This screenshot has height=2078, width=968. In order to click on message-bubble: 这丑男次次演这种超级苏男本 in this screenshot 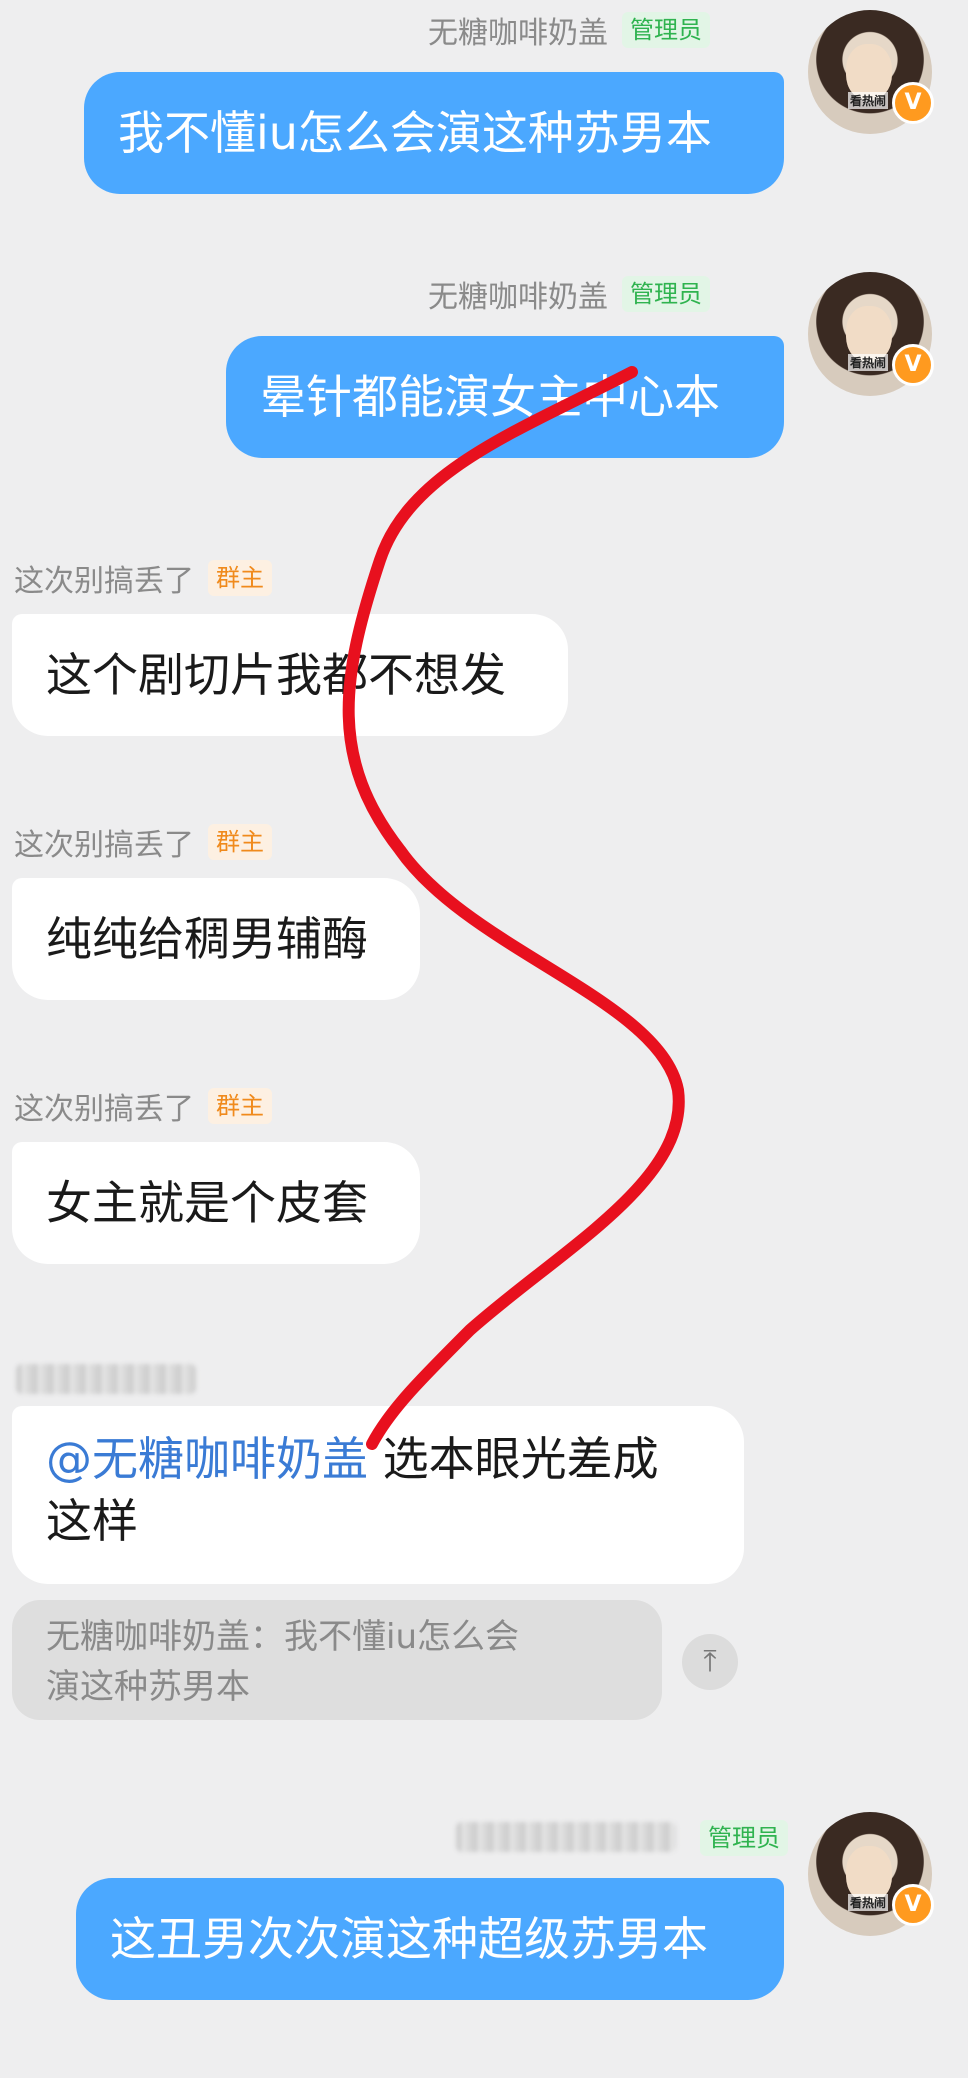, I will do `click(430, 1939)`.